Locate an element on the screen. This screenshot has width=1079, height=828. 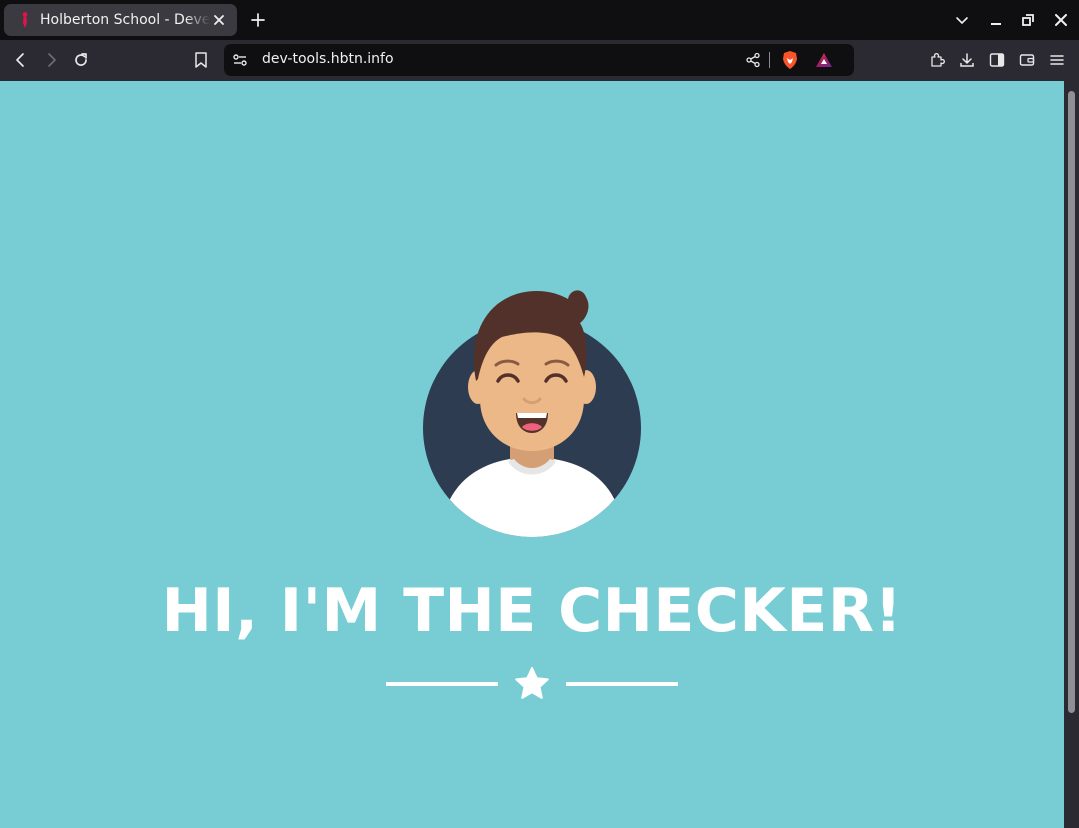
share-icon is located at coordinates (753, 60).